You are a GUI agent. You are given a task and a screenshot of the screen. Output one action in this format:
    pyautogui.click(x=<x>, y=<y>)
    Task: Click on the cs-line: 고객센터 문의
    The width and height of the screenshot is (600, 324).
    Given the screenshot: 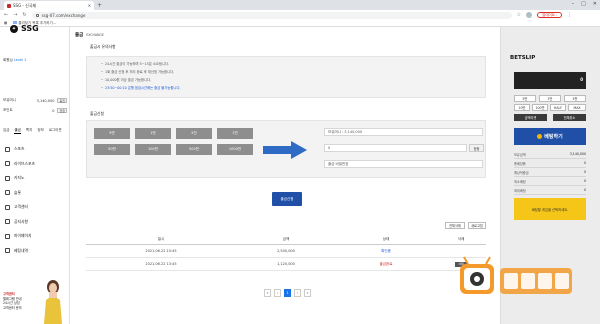 What is the action you would take?
    pyautogui.click(x=12, y=307)
    